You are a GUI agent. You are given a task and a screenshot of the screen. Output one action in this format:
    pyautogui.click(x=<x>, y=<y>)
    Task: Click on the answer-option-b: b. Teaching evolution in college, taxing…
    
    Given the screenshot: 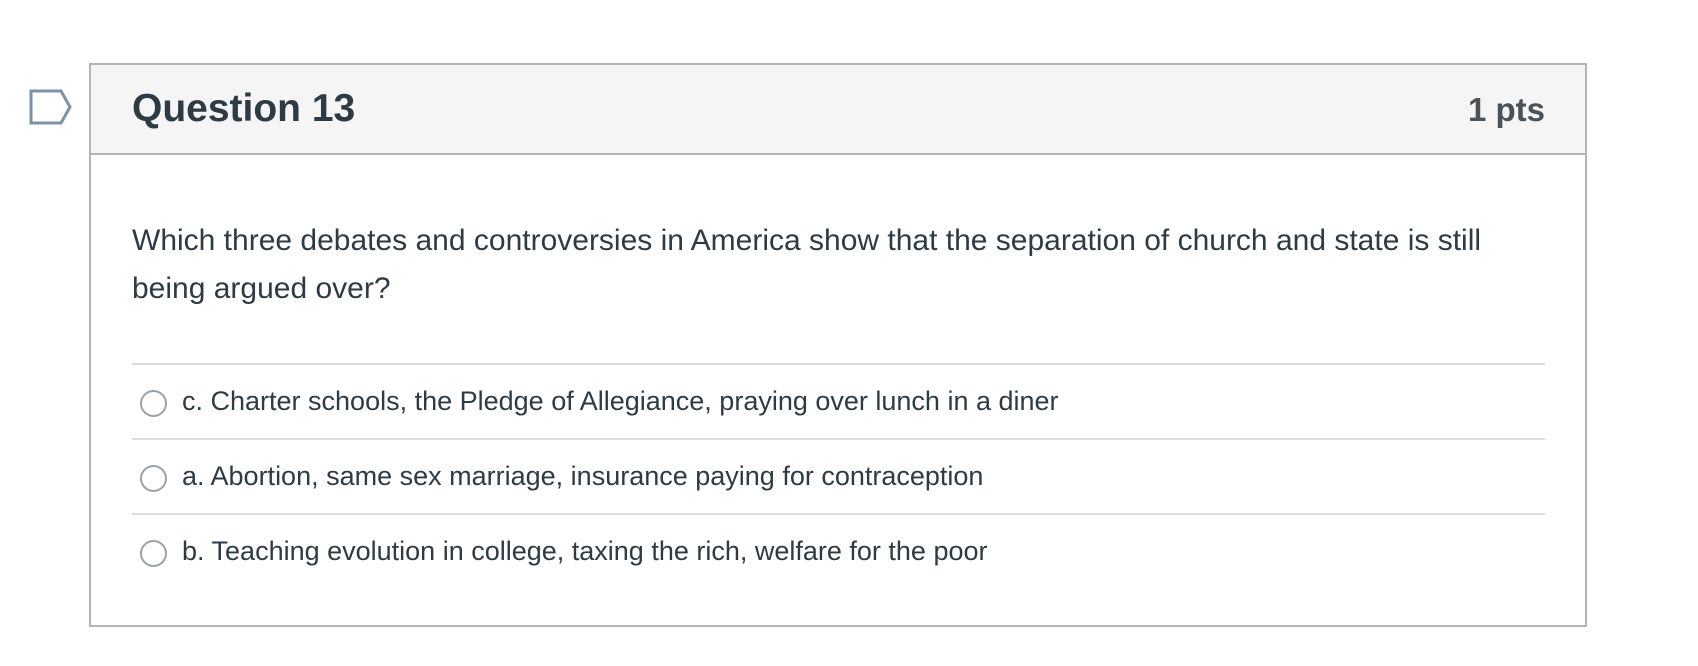 What is the action you would take?
    pyautogui.click(x=838, y=550)
    